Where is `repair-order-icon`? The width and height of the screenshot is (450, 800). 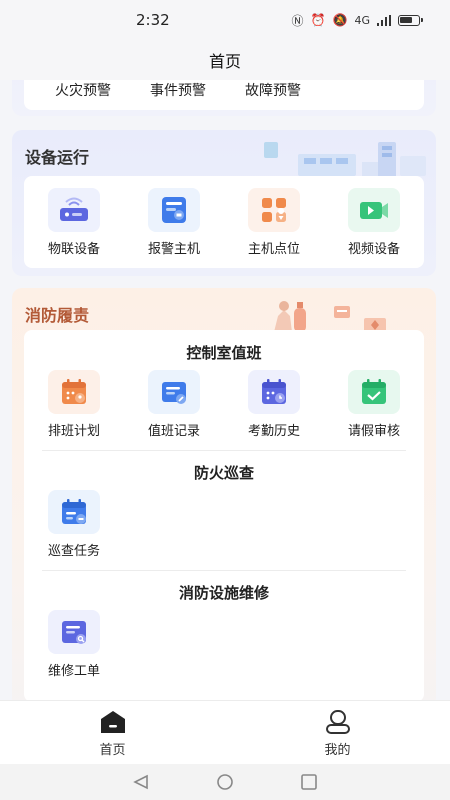
repair-order-icon is located at coordinates (74, 632).